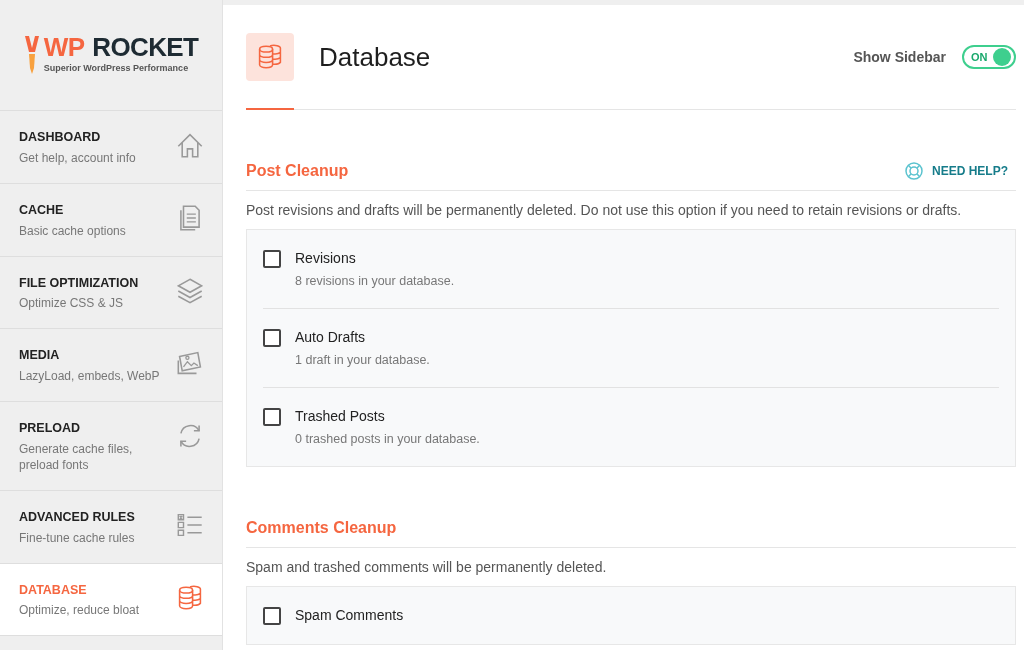  Describe the element at coordinates (914, 171) in the screenshot. I see `lifebuoy-icon` at that location.